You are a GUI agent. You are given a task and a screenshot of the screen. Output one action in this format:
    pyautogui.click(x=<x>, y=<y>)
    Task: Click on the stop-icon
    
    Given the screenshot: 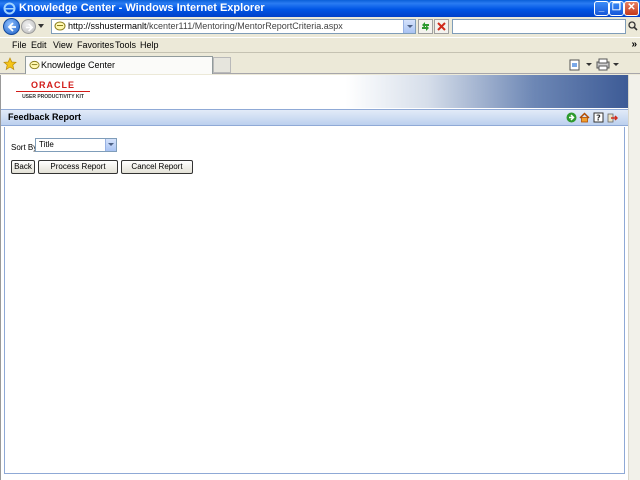 What is the action you would take?
    pyautogui.click(x=441, y=26)
    